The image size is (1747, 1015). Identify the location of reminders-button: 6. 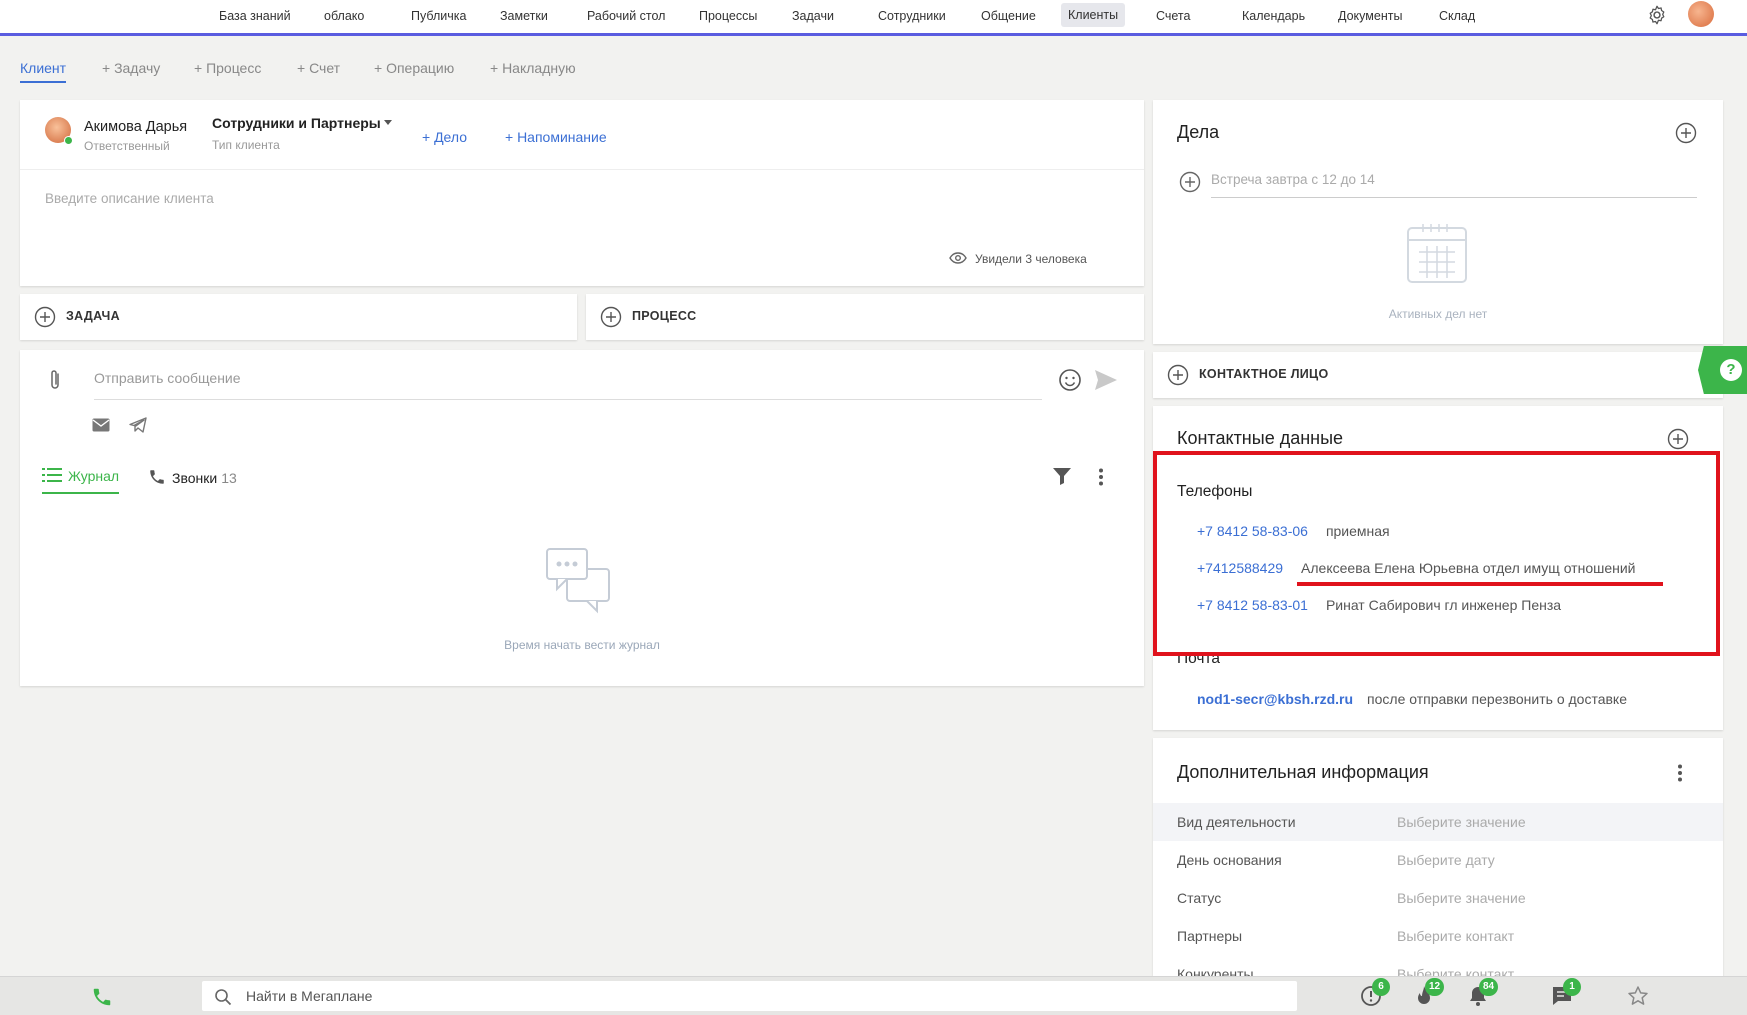
(1375, 994).